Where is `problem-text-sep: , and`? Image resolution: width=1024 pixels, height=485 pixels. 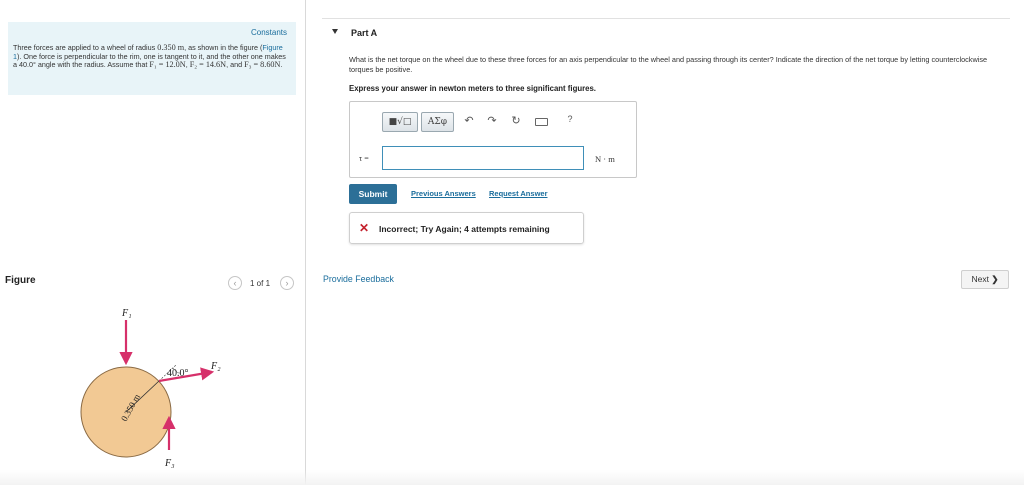 problem-text-sep: , and is located at coordinates (235, 65).